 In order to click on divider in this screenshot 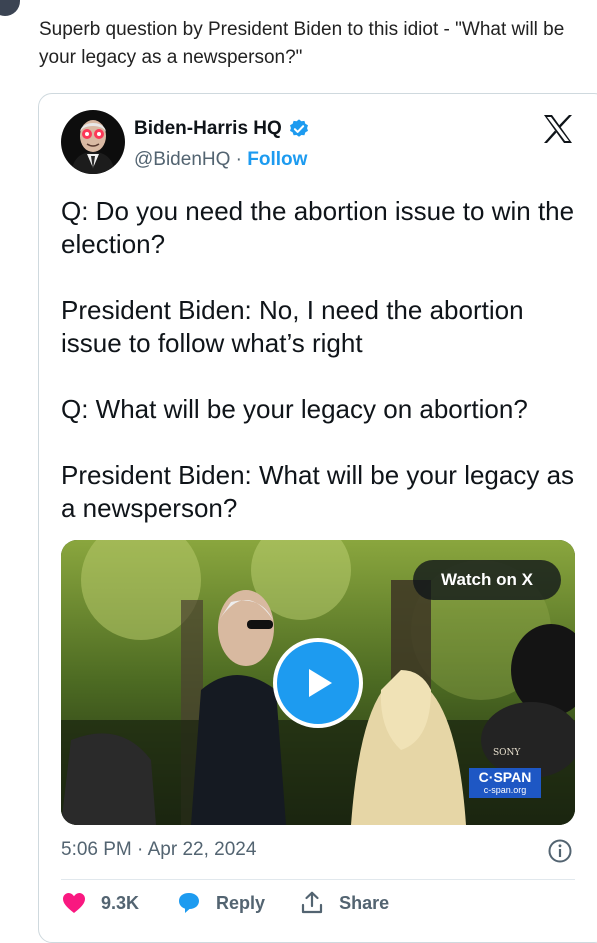, I will do `click(318, 879)`.